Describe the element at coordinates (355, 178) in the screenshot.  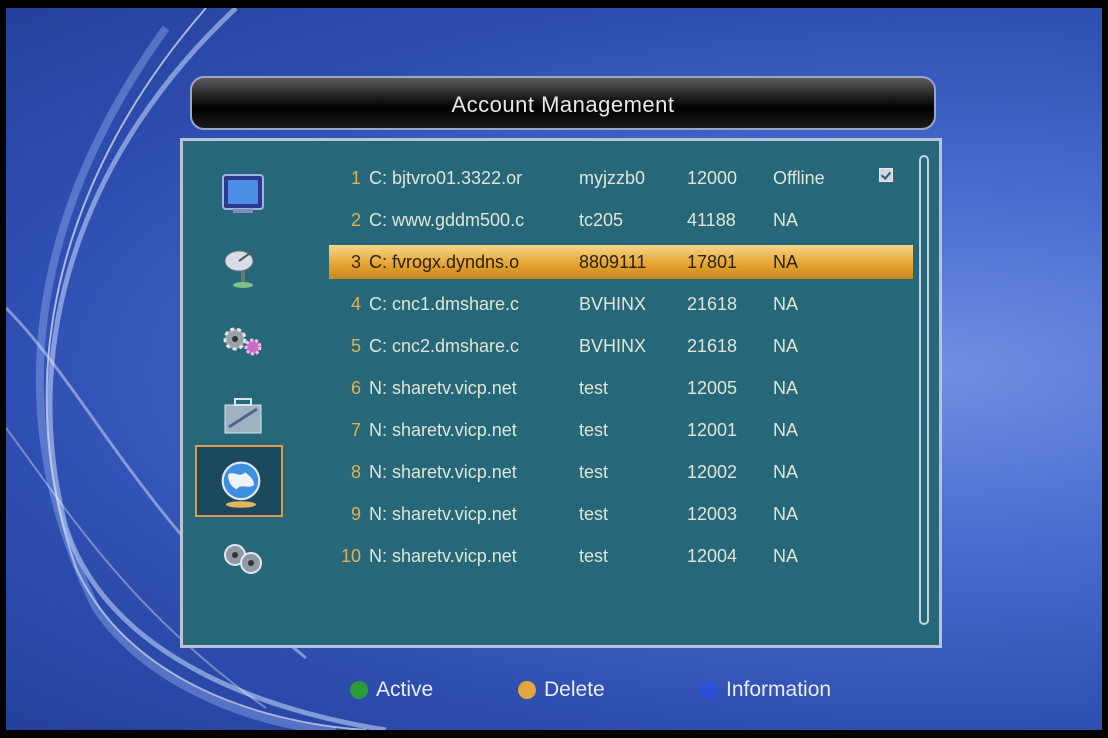
I see `row-number: 1` at that location.